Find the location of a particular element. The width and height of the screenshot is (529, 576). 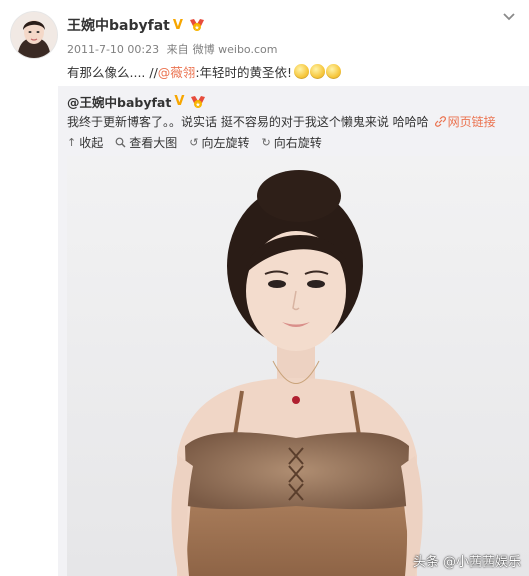

avatar is located at coordinates (34, 35).